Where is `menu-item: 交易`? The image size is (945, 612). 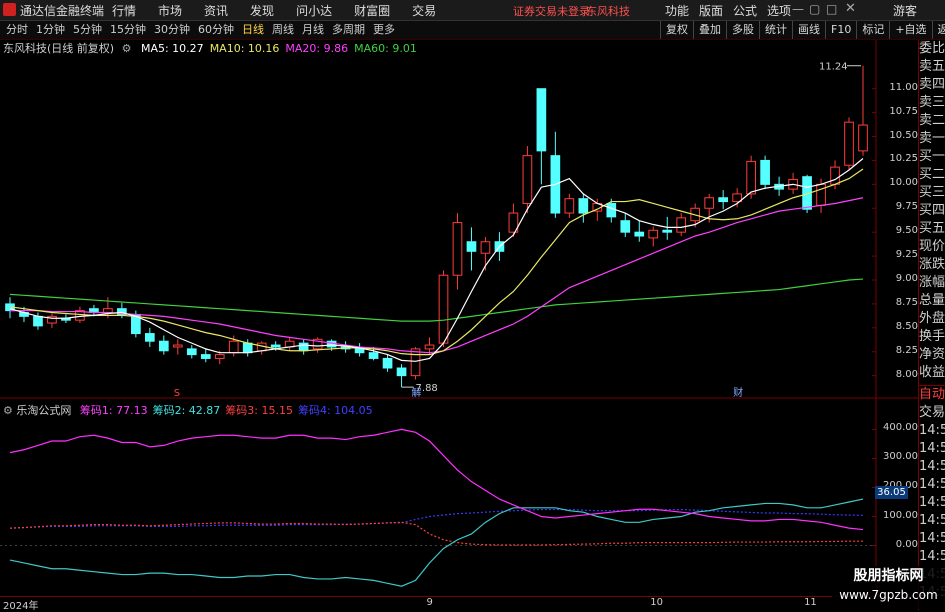 menu-item: 交易 is located at coordinates (424, 11).